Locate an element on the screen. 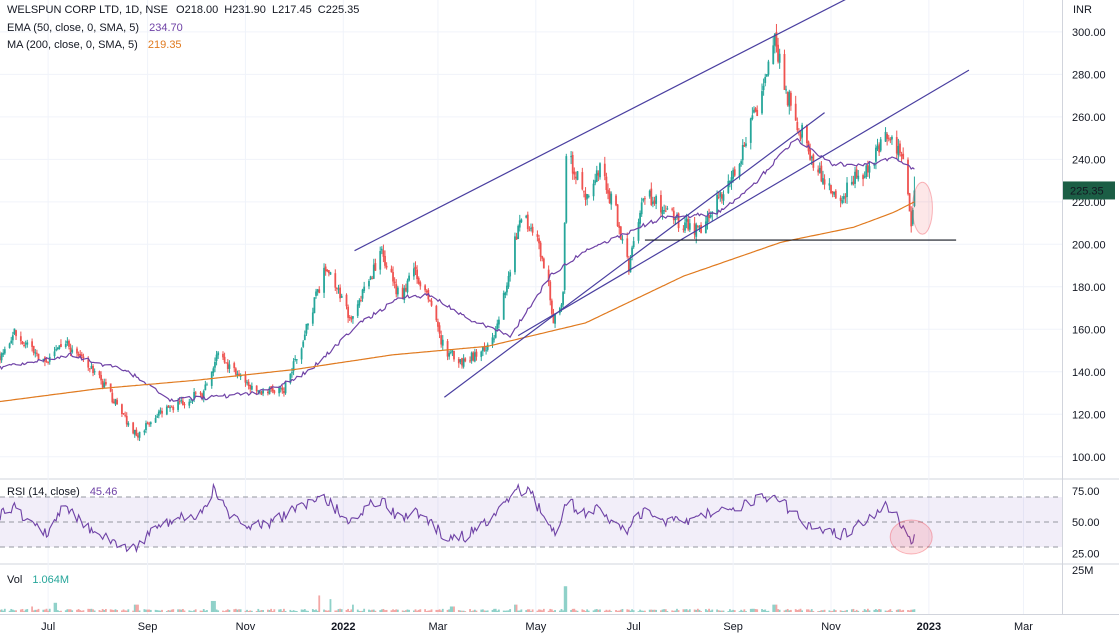 The image size is (1119, 637). time-tick-label: Sep is located at coordinates (148, 627).